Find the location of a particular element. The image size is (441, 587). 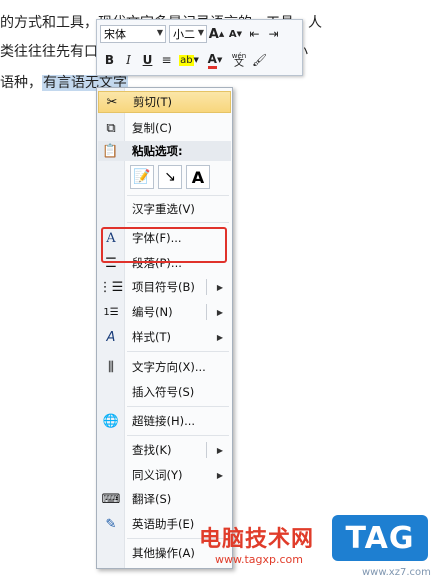

tag-logo-text: TAG is located at coordinates (380, 538).